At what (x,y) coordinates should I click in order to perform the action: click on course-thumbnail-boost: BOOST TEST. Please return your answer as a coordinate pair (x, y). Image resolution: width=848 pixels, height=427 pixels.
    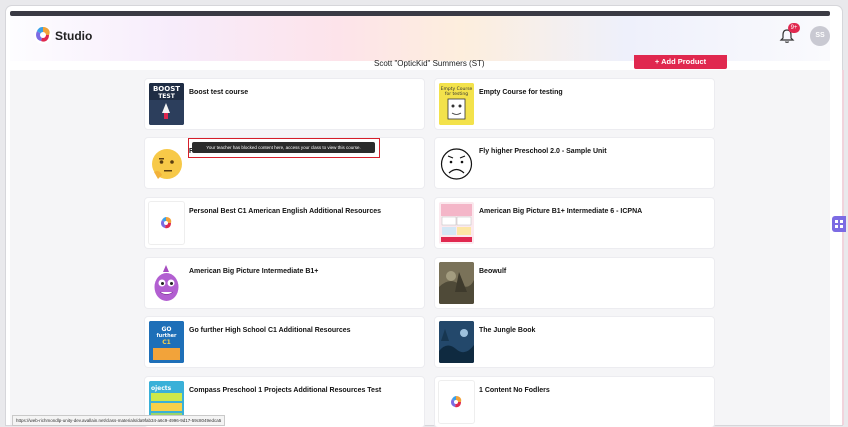
    Looking at the image, I should click on (166, 104).